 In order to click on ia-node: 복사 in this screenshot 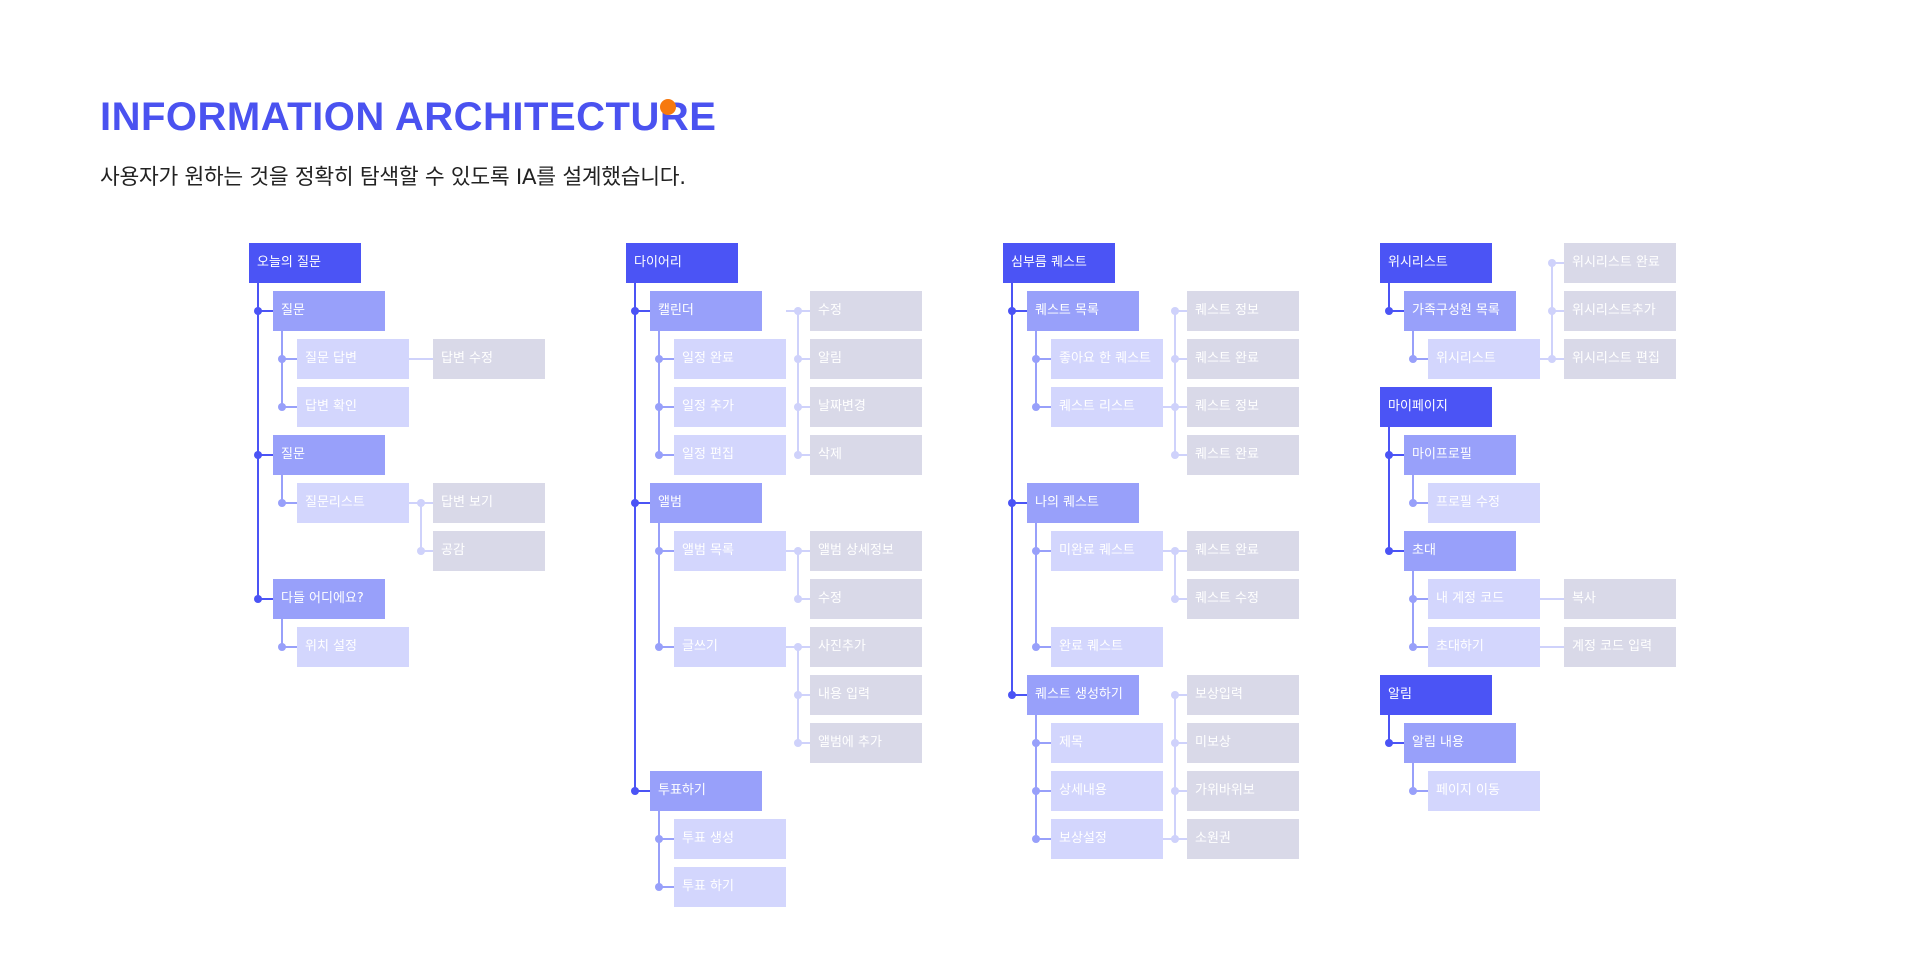, I will do `click(1620, 599)`.